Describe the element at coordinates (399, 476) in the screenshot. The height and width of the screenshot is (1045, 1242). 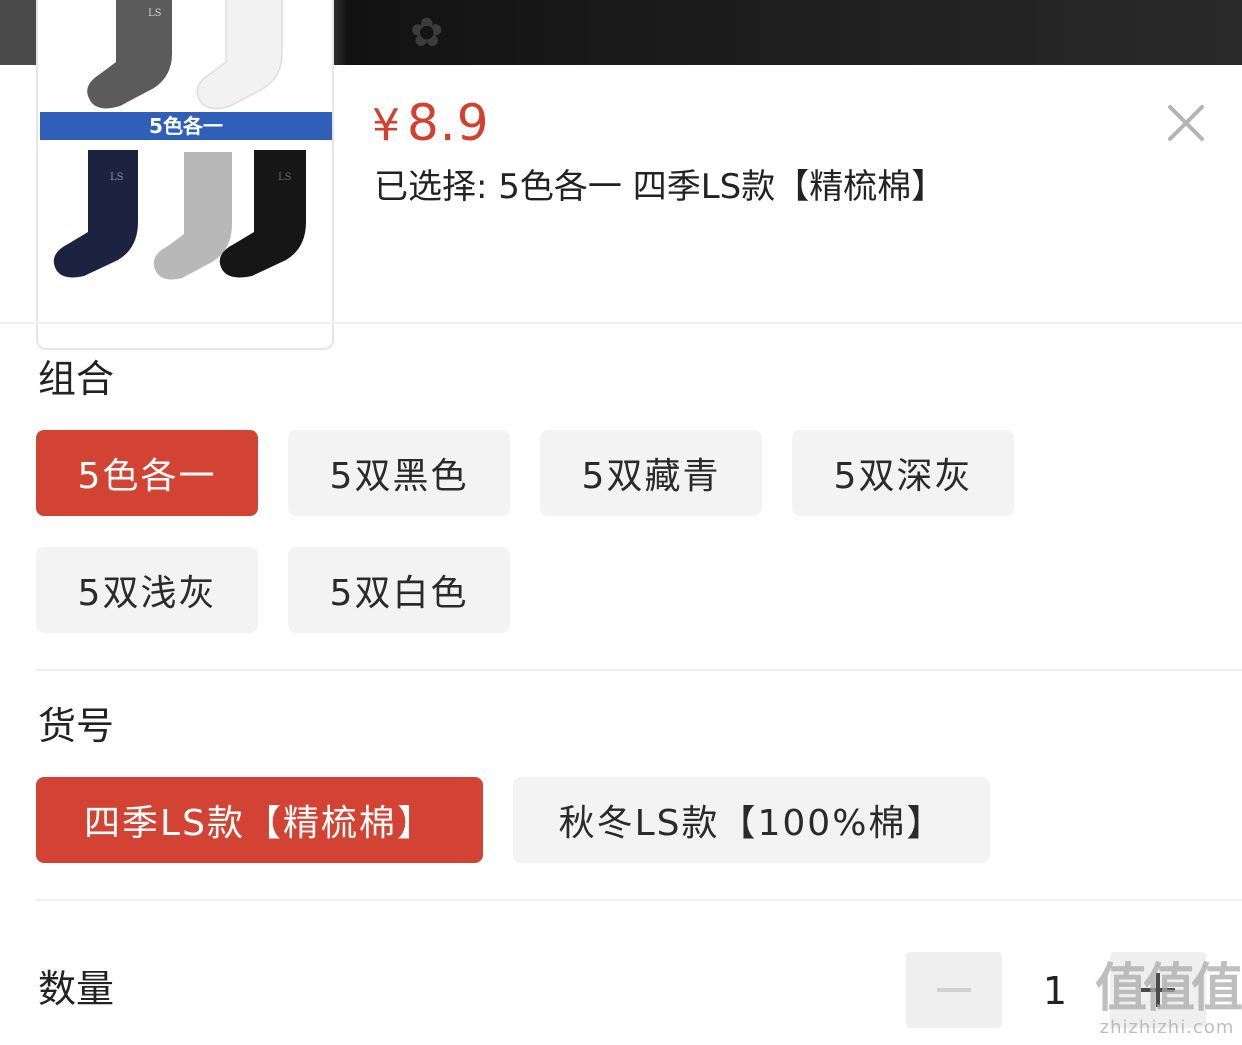
I see `chip-label: 5双黑色` at that location.